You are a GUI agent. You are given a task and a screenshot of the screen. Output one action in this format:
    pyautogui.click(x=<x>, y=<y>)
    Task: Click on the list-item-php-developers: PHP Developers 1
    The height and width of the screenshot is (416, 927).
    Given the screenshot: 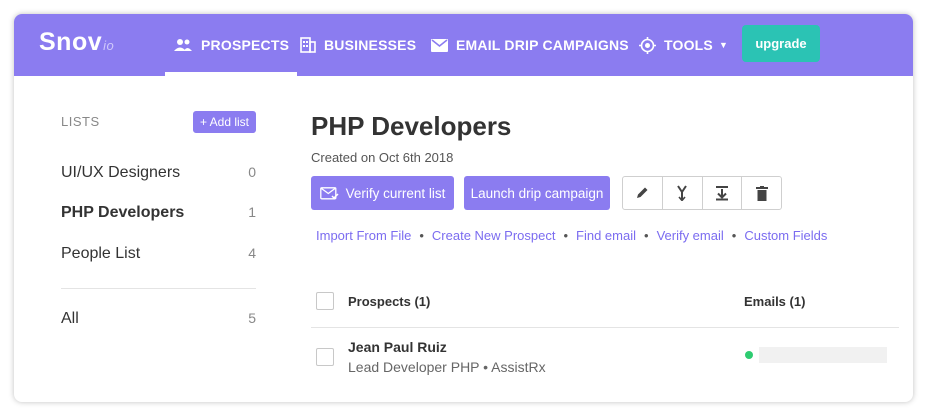 What is the action you would take?
    pyautogui.click(x=158, y=213)
    